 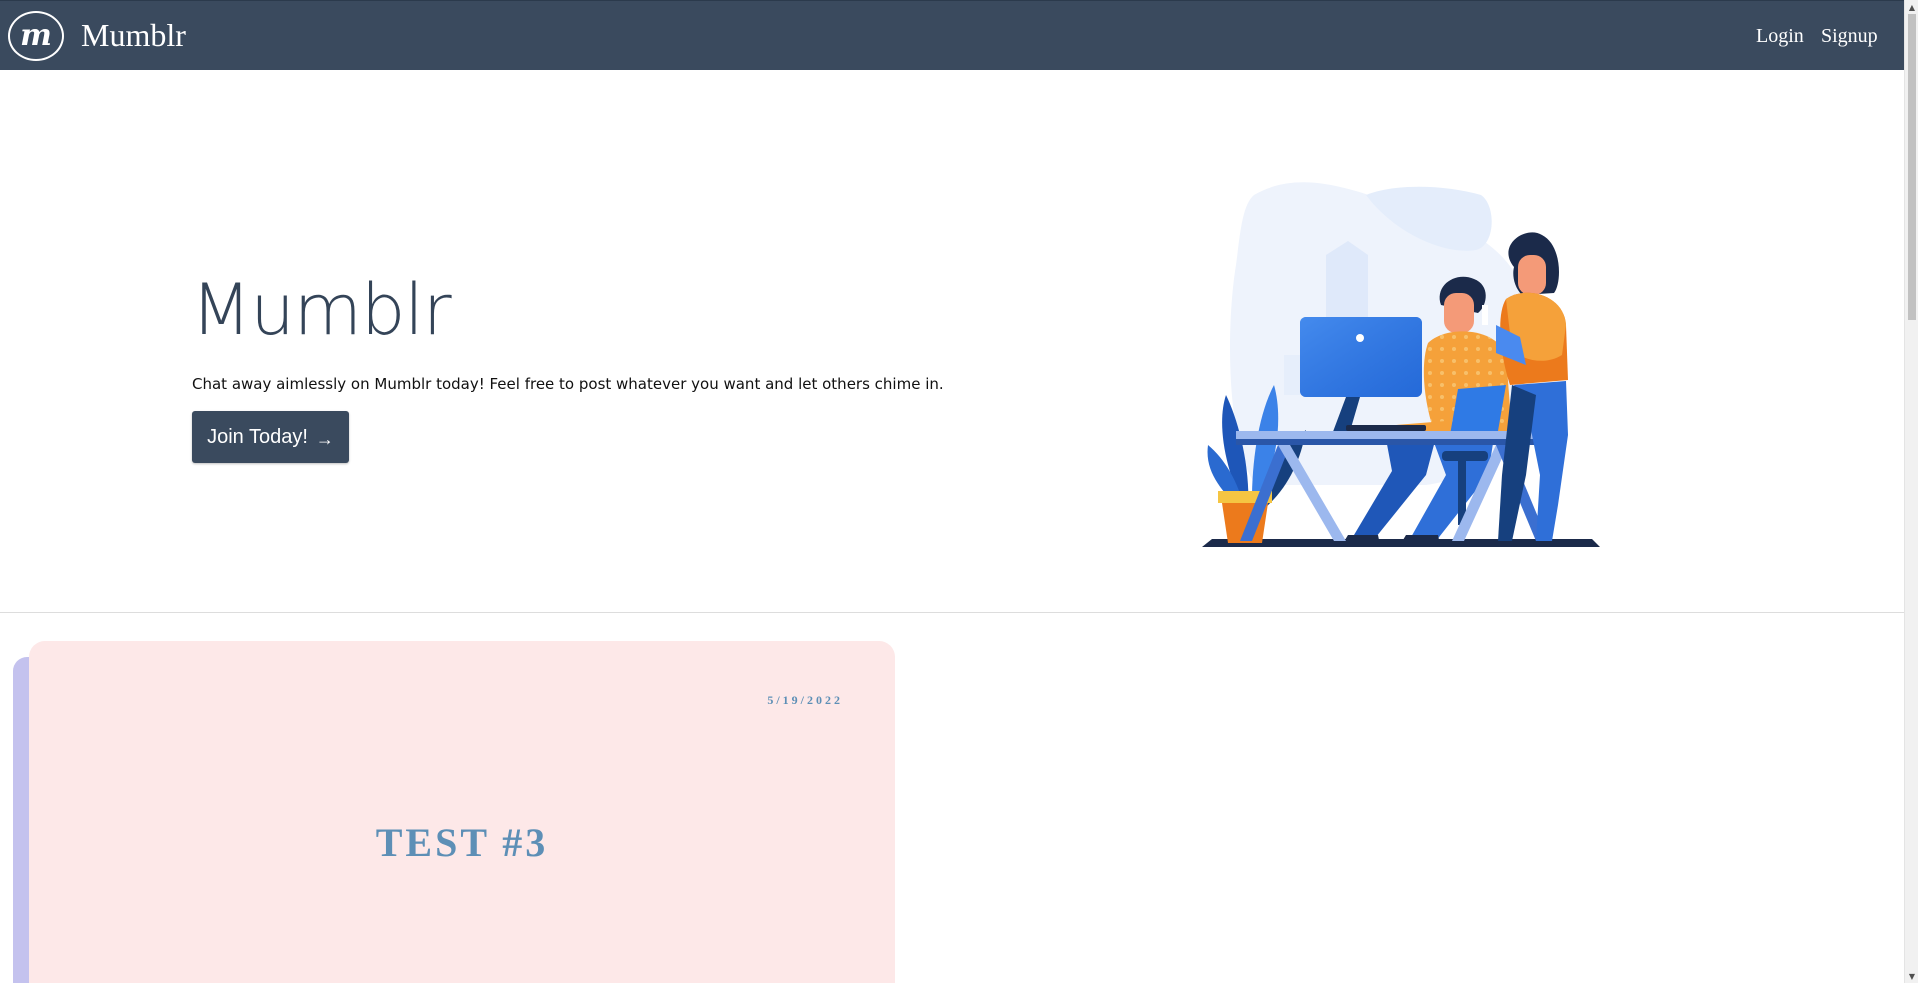 I want to click on scroll-down-icon: ▼, so click(x=1911, y=976).